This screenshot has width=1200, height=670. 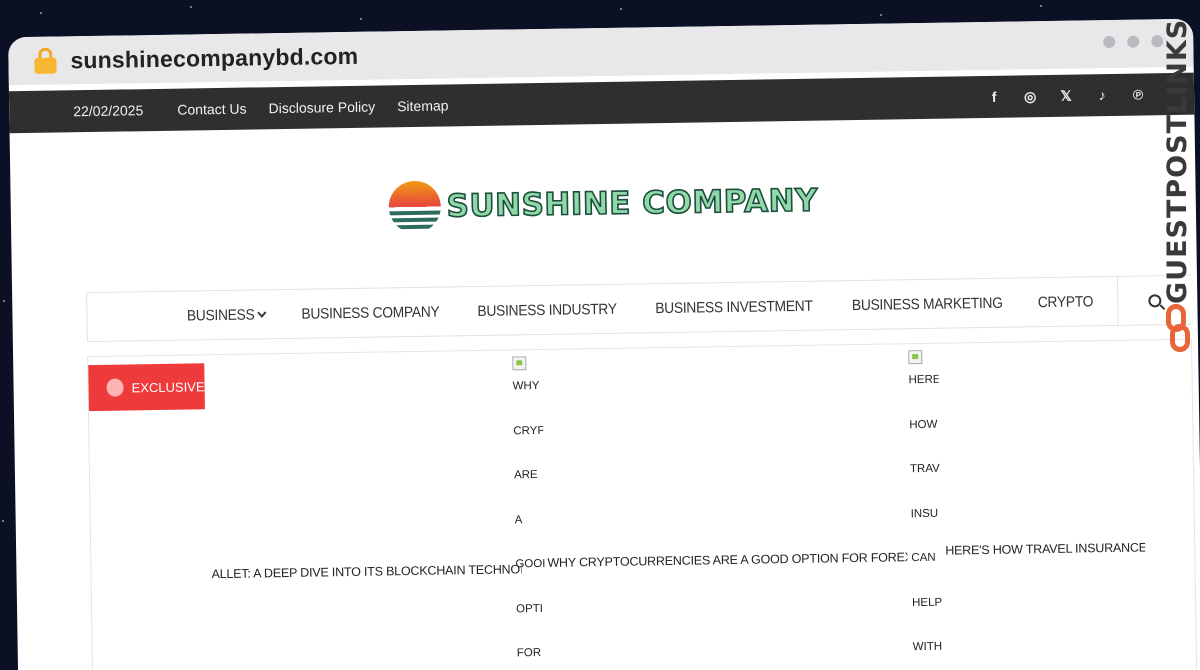 What do you see at coordinates (546, 309) in the screenshot?
I see `nav-item-business-industry: Business Industry` at bounding box center [546, 309].